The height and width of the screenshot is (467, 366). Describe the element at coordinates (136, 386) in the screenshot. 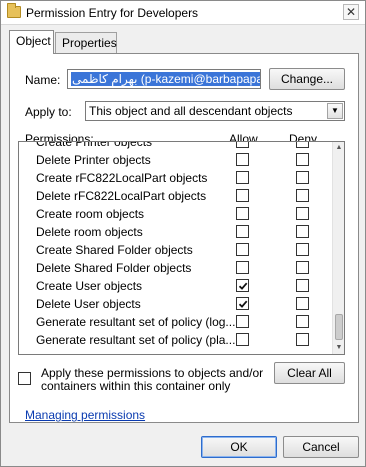

I see `apply-option-label-line2: containers within this container only` at that location.